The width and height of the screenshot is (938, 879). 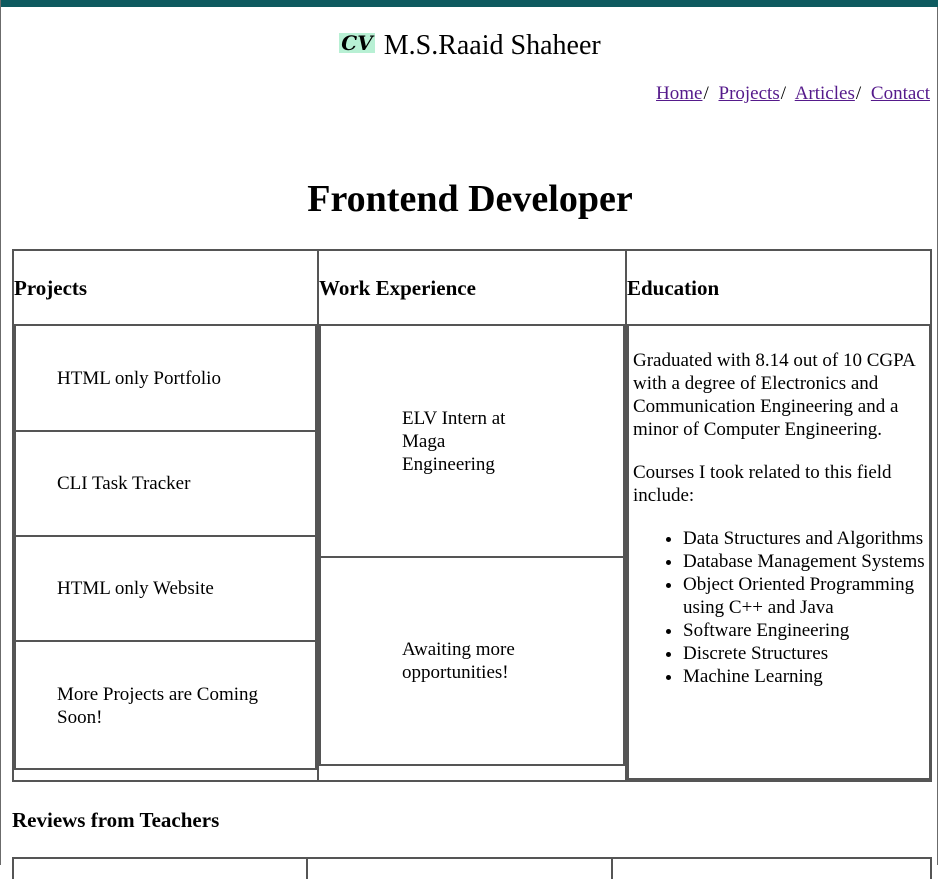 I want to click on reviews-table, so click(x=472, y=868).